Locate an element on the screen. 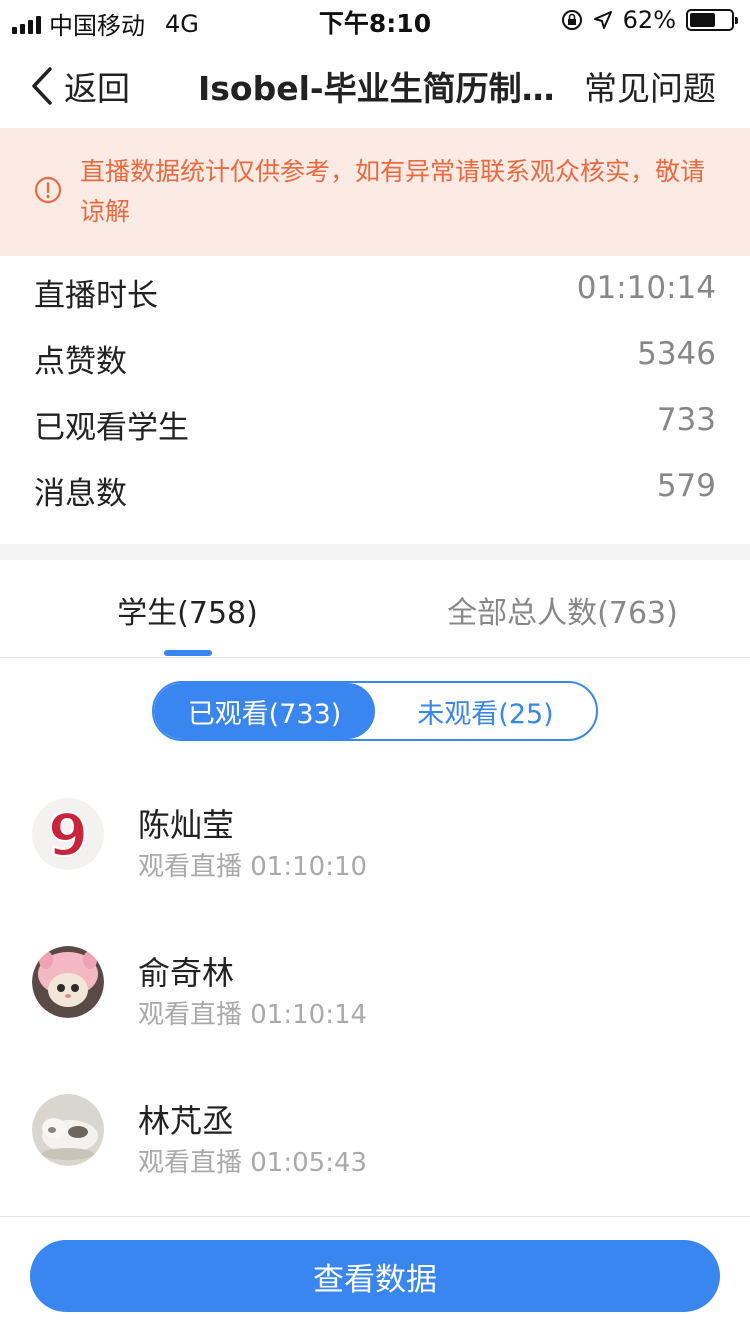 Image resolution: width=750 pixels, height=1334 pixels. stat-label: 消息数 is located at coordinates (80, 494).